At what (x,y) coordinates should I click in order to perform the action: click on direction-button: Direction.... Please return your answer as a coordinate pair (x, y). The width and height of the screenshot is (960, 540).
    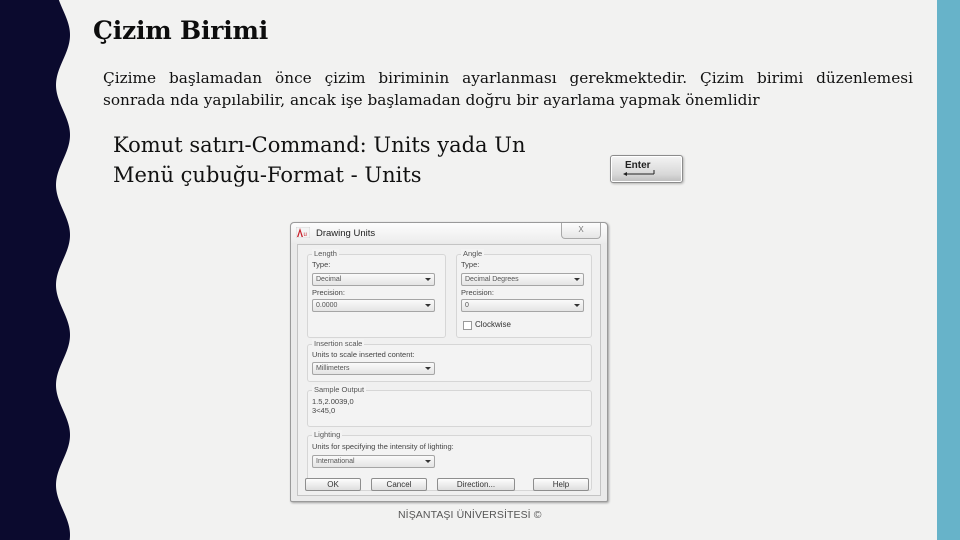
    Looking at the image, I should click on (476, 484).